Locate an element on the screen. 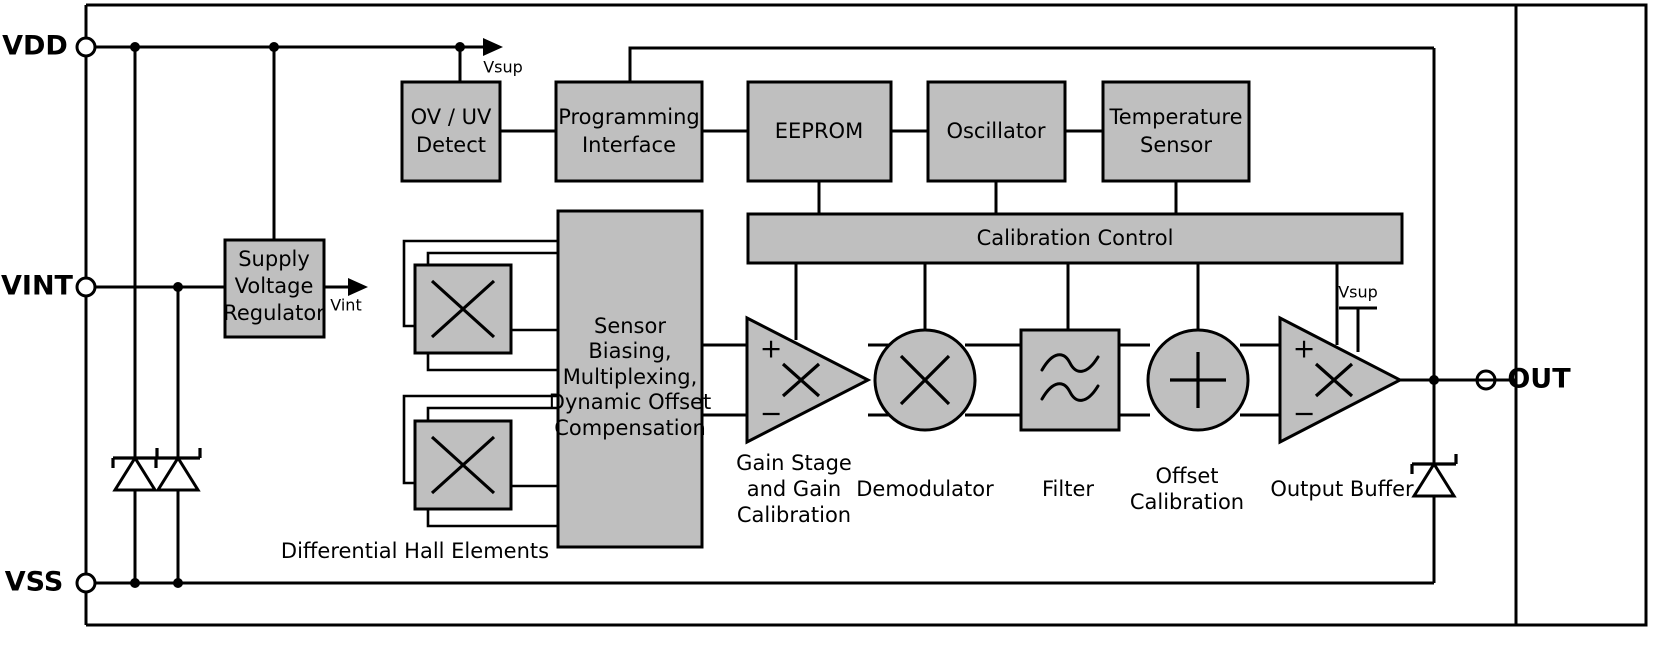  label-eeprom: EEPROM is located at coordinates (819, 131).